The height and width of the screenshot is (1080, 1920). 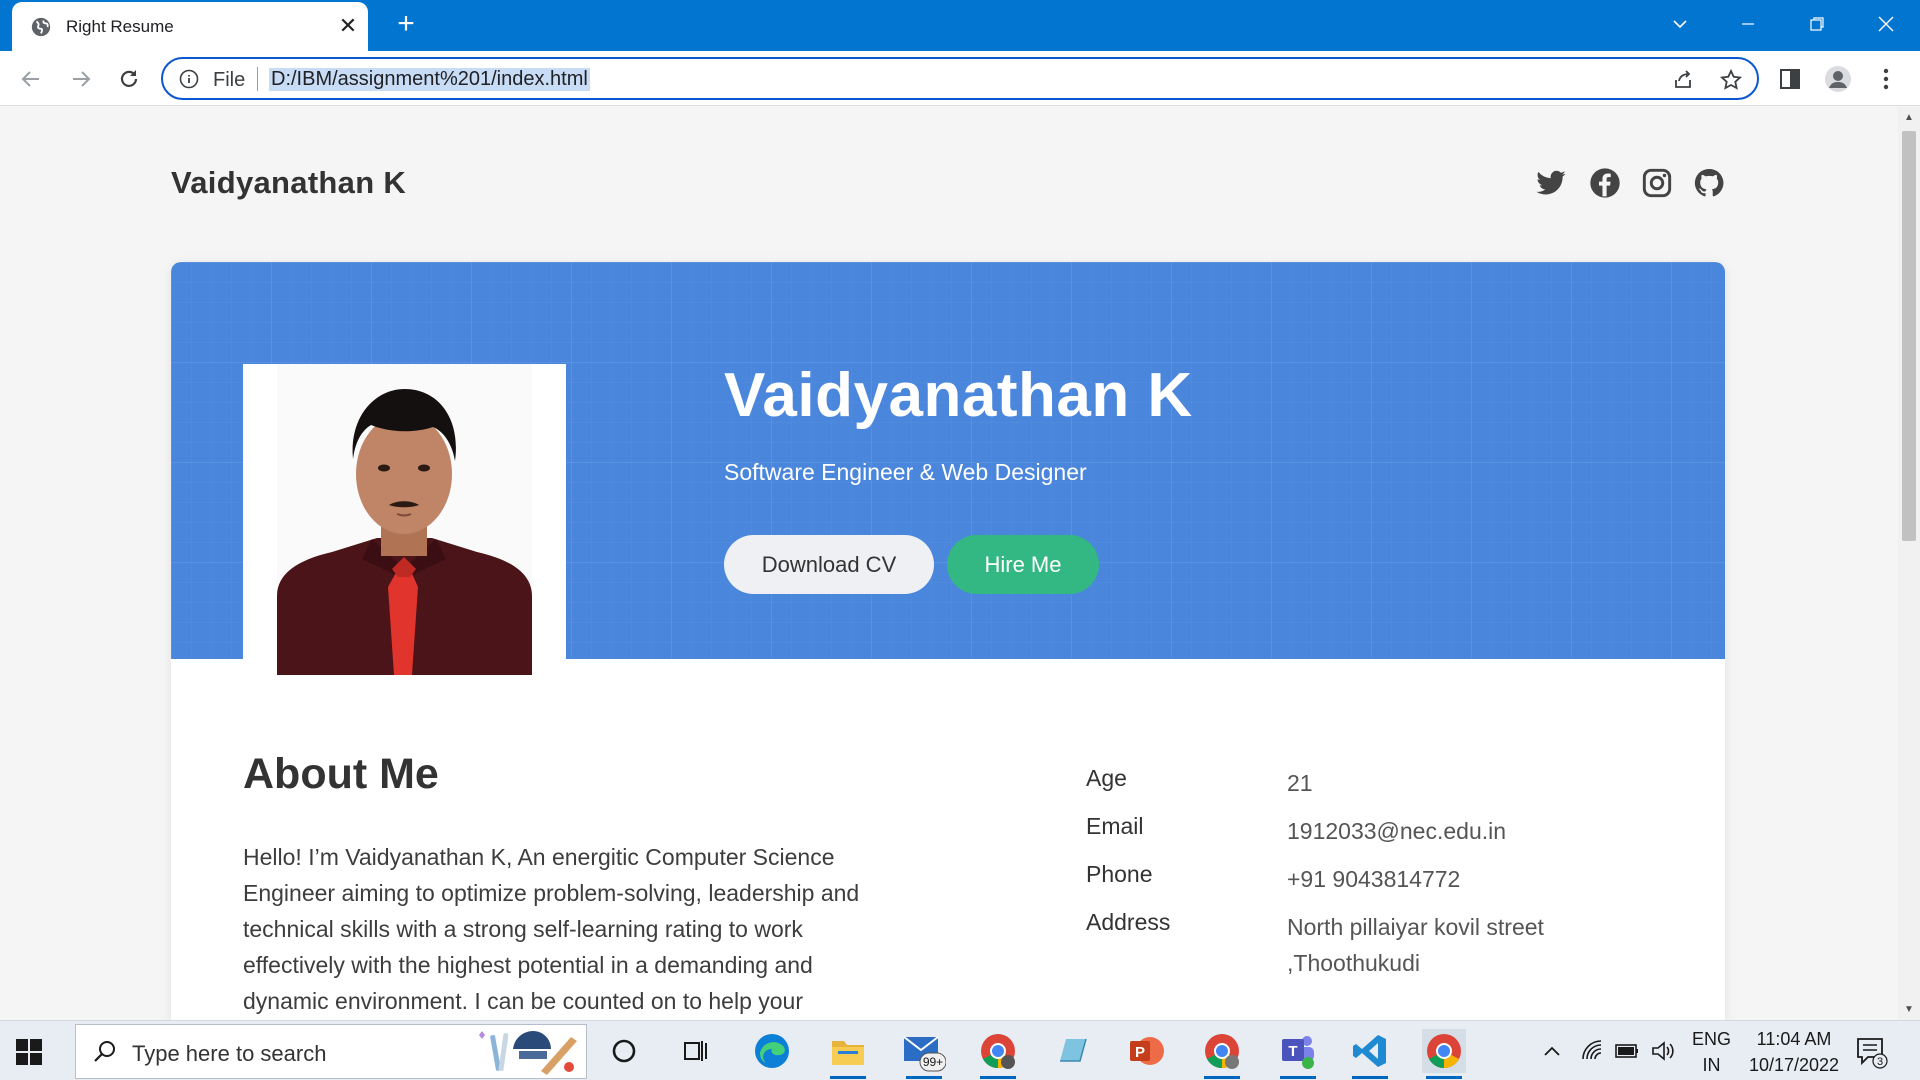 What do you see at coordinates (1794, 1052) in the screenshot?
I see `clock: 11:04 AM 10/17/2022` at bounding box center [1794, 1052].